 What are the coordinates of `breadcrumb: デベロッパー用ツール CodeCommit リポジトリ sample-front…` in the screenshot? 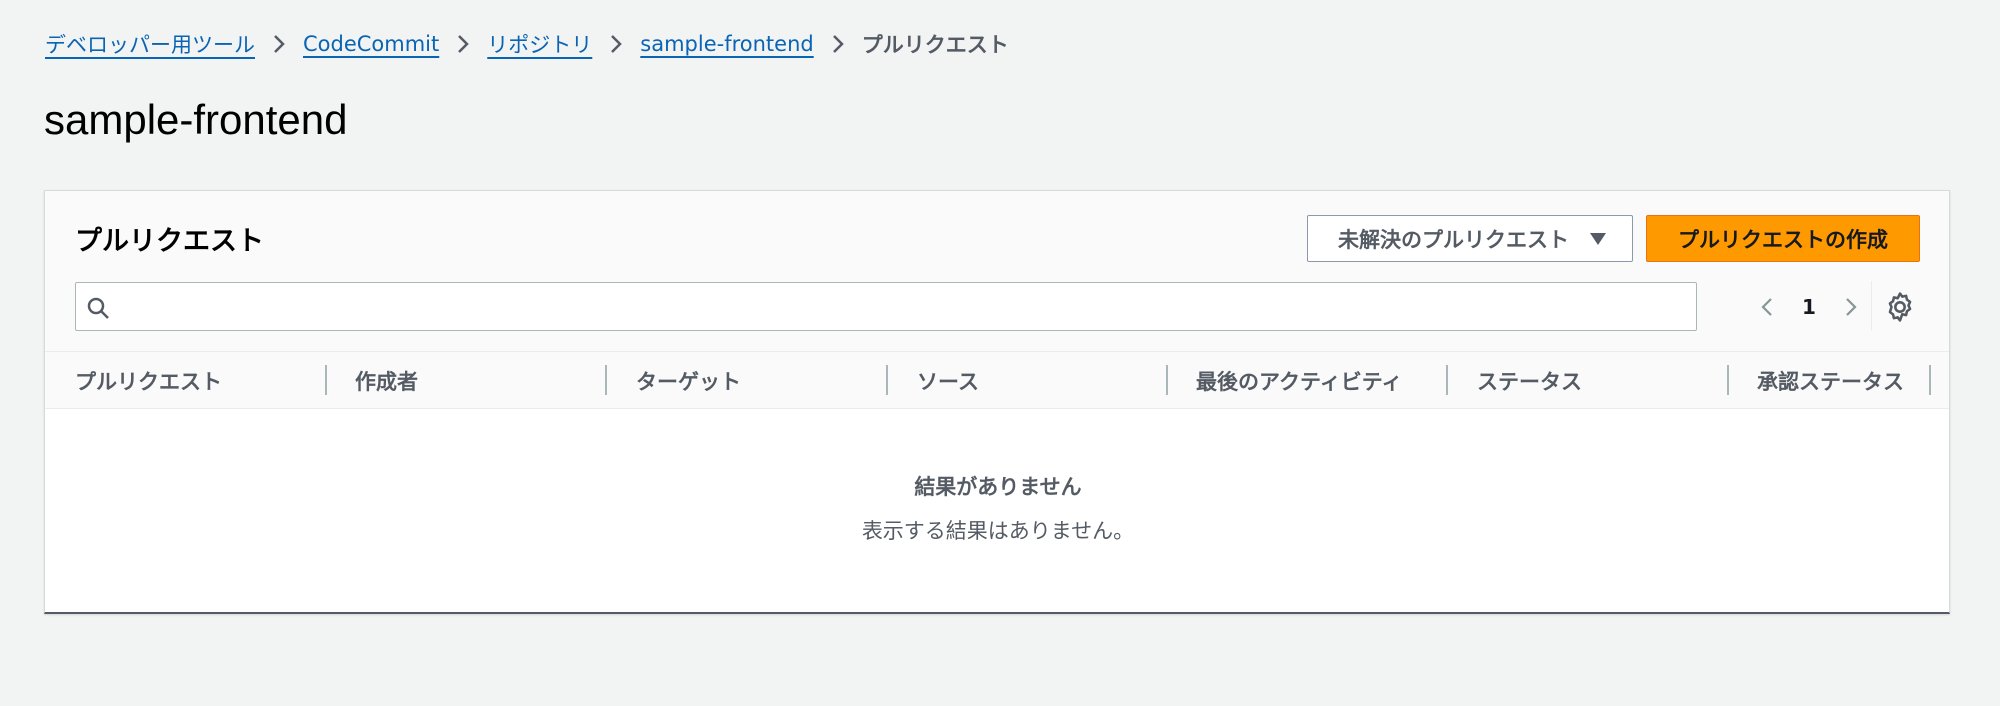 It's located at (527, 44).